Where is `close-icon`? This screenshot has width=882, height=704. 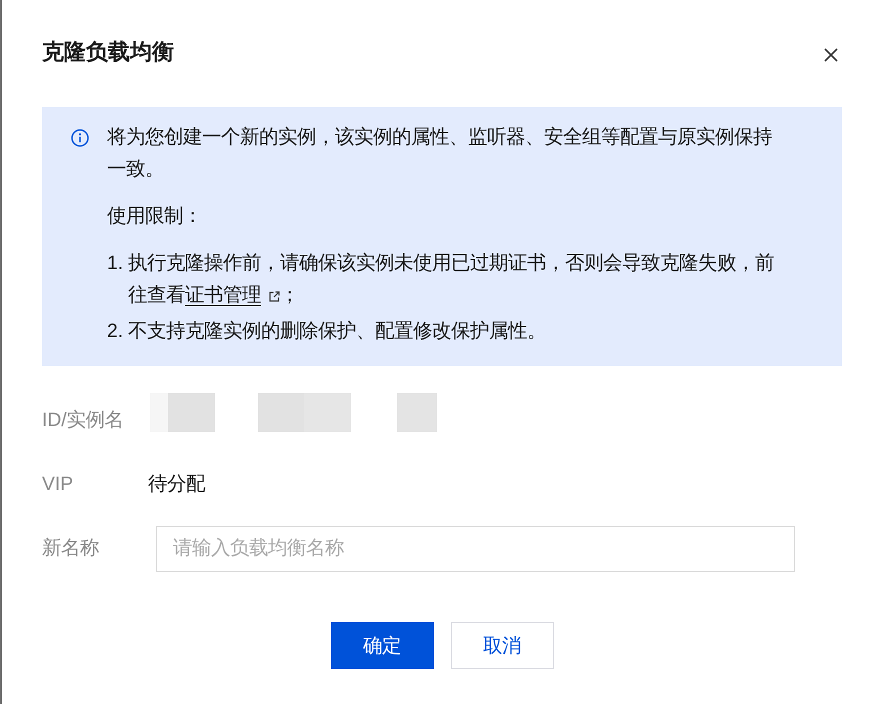 close-icon is located at coordinates (831, 55).